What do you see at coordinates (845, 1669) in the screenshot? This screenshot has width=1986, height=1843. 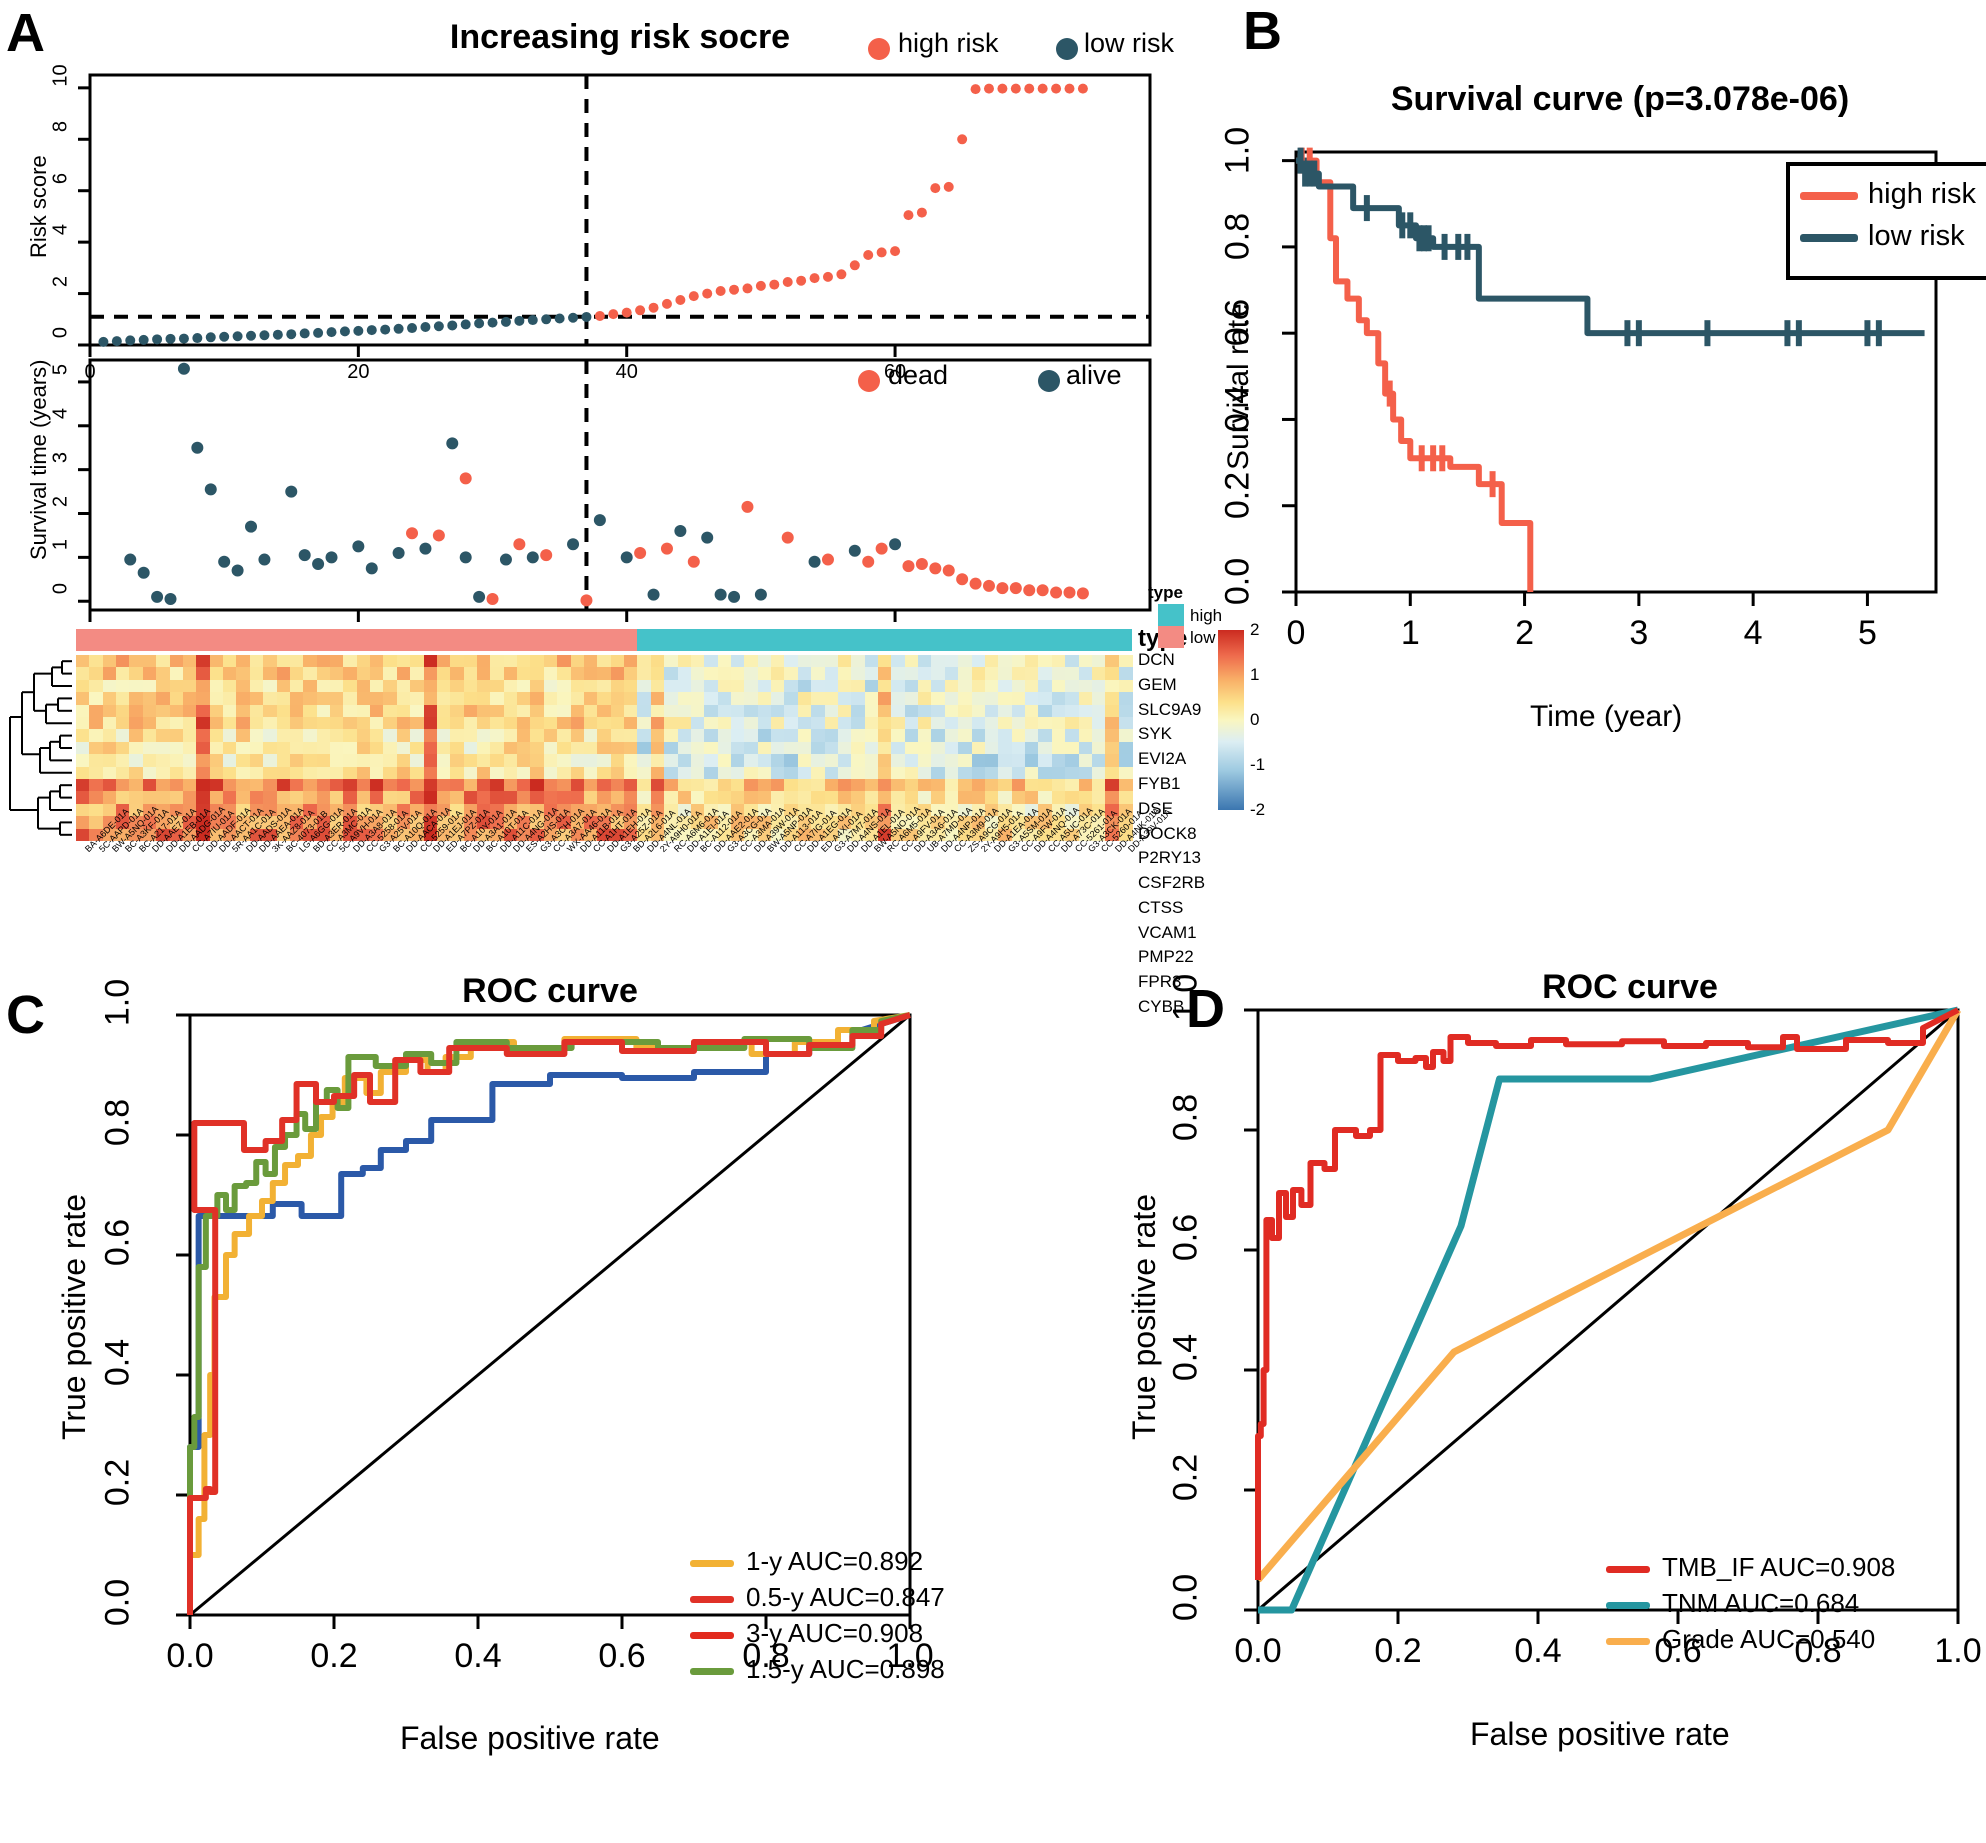 I see `roc-c-legend-label-3: 1.5-y AUC=0.898` at bounding box center [845, 1669].